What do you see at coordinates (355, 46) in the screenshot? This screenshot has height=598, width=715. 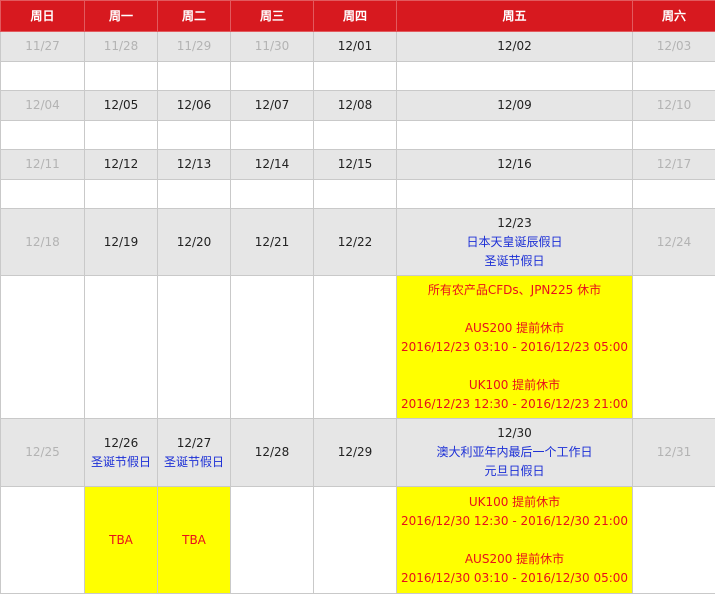 I see `date-cell: 12/01` at bounding box center [355, 46].